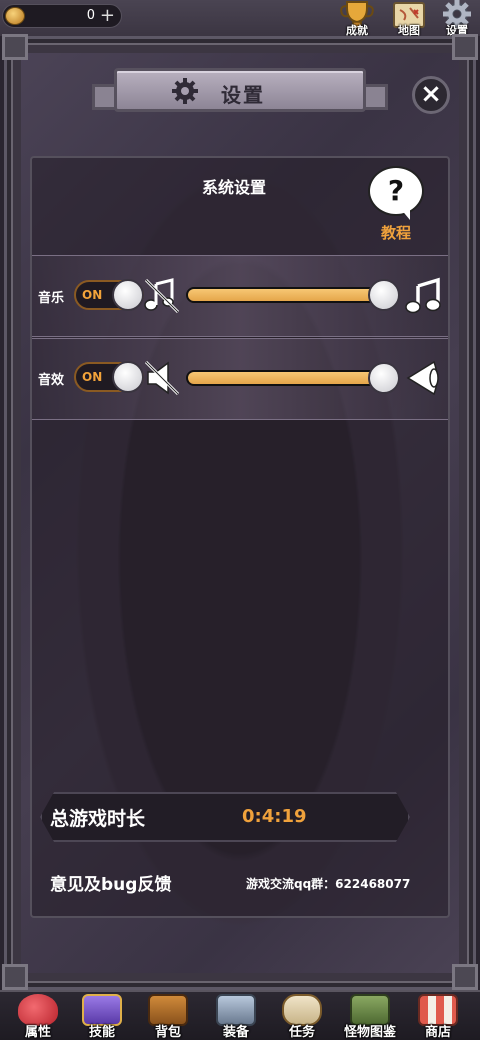 This screenshot has width=480, height=1040. I want to click on gear-icon, so click(185, 91).